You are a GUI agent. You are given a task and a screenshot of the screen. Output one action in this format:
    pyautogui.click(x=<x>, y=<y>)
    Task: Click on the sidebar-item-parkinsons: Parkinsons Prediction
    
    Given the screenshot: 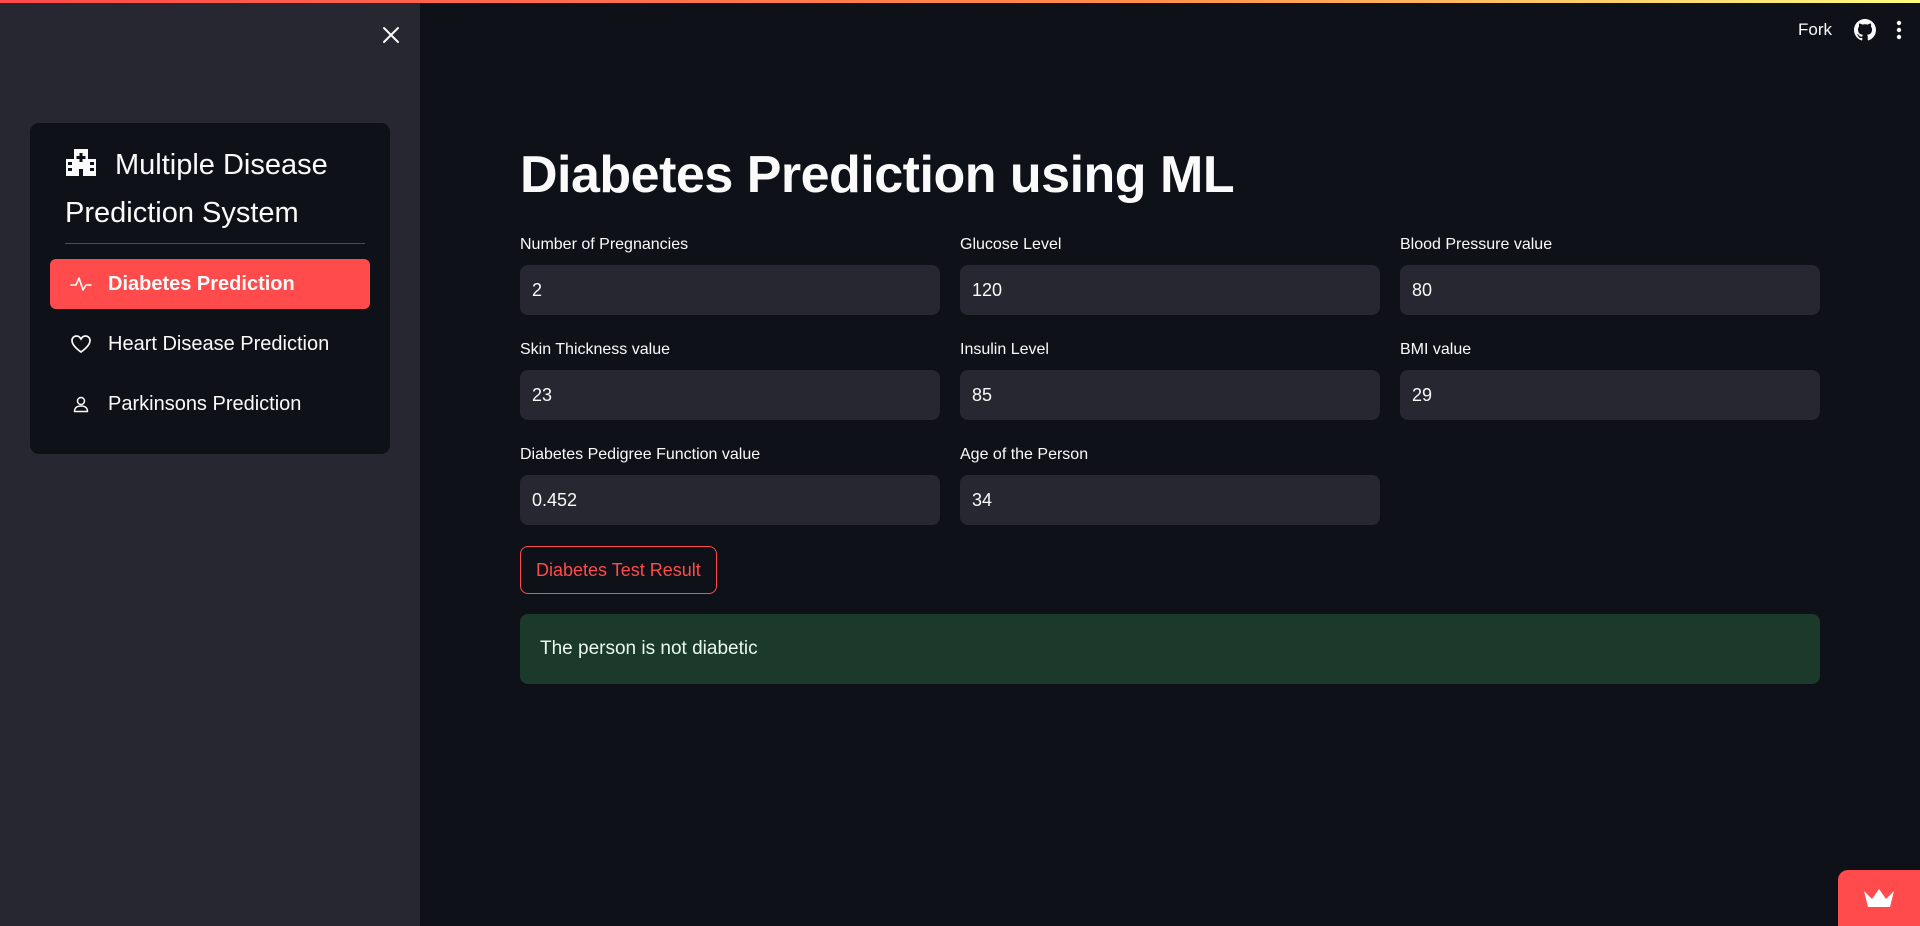 What is the action you would take?
    pyautogui.click(x=210, y=404)
    